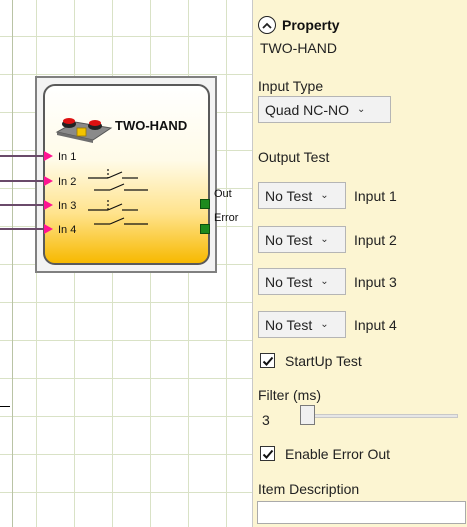 This screenshot has width=467, height=527. I want to click on output-test-1-label: Input 1, so click(375, 196).